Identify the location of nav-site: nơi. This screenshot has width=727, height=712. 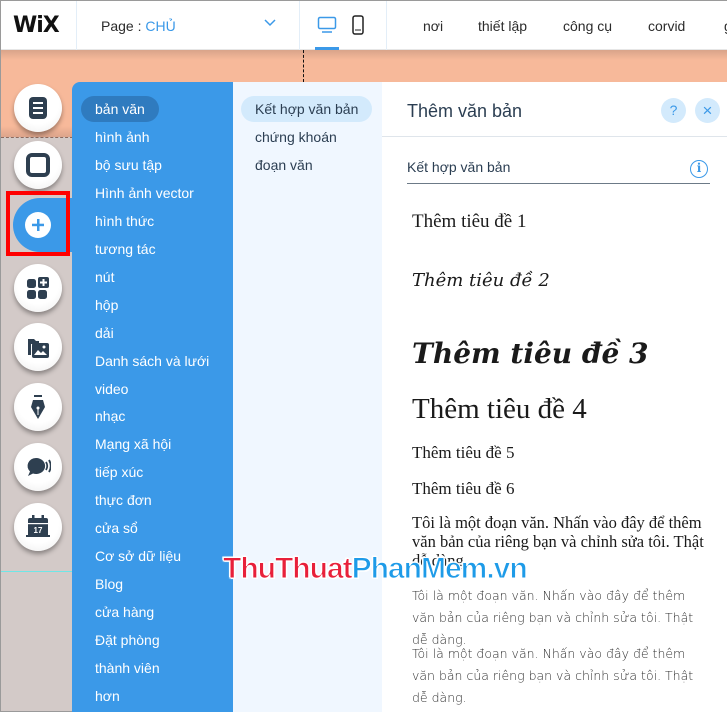
(433, 26).